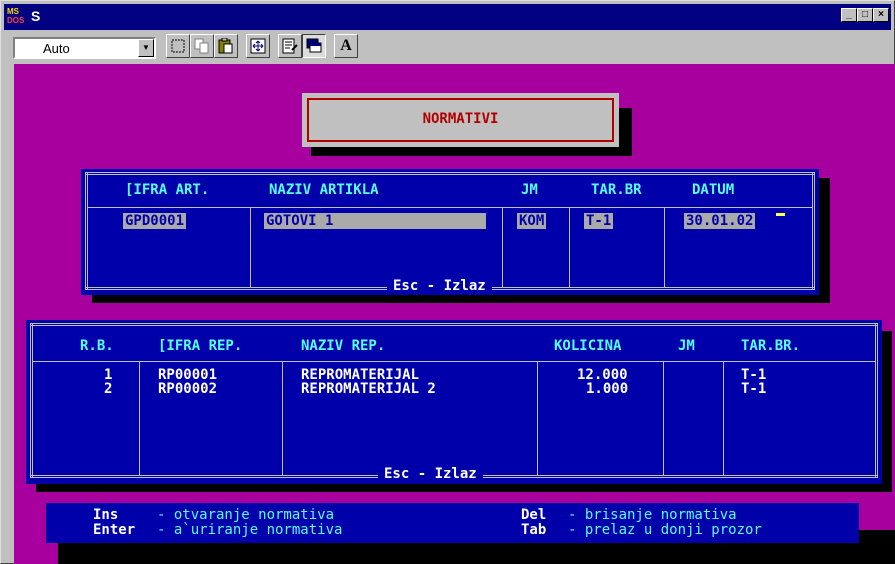 The image size is (895, 564). What do you see at coordinates (250, 530) in the screenshot?
I see `help-desc-enter: - a`uriranje normativa` at bounding box center [250, 530].